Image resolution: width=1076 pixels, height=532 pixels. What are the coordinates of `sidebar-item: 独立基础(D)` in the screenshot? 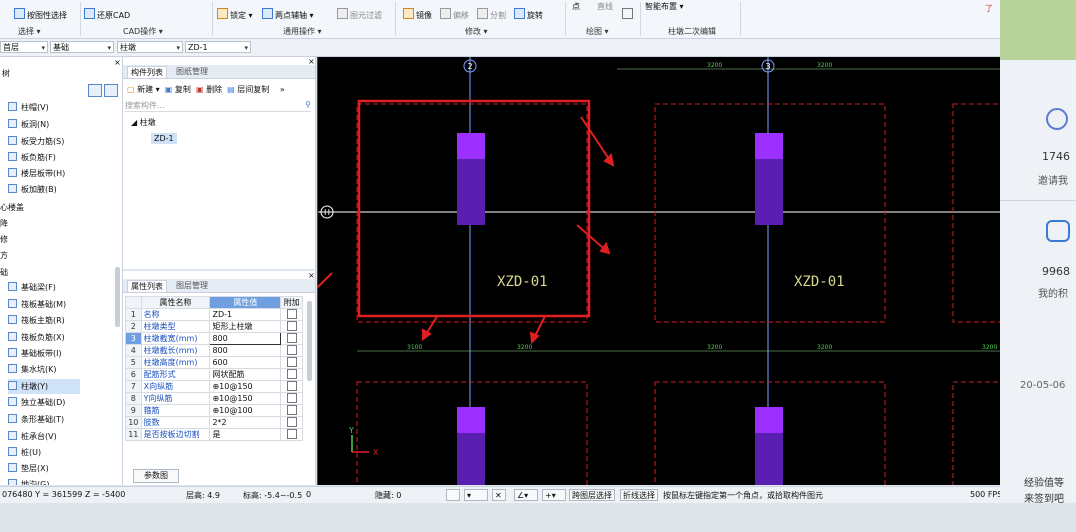 It's located at (44, 402).